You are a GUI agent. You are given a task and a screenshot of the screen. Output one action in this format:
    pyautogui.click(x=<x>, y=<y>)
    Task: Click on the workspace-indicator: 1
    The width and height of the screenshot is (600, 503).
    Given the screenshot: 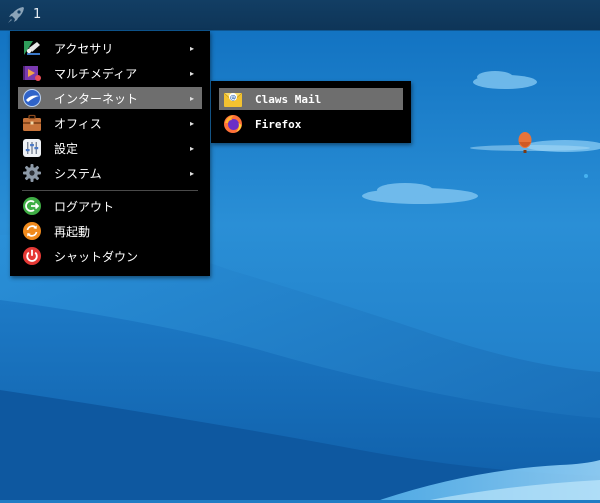 What is the action you would take?
    pyautogui.click(x=37, y=14)
    